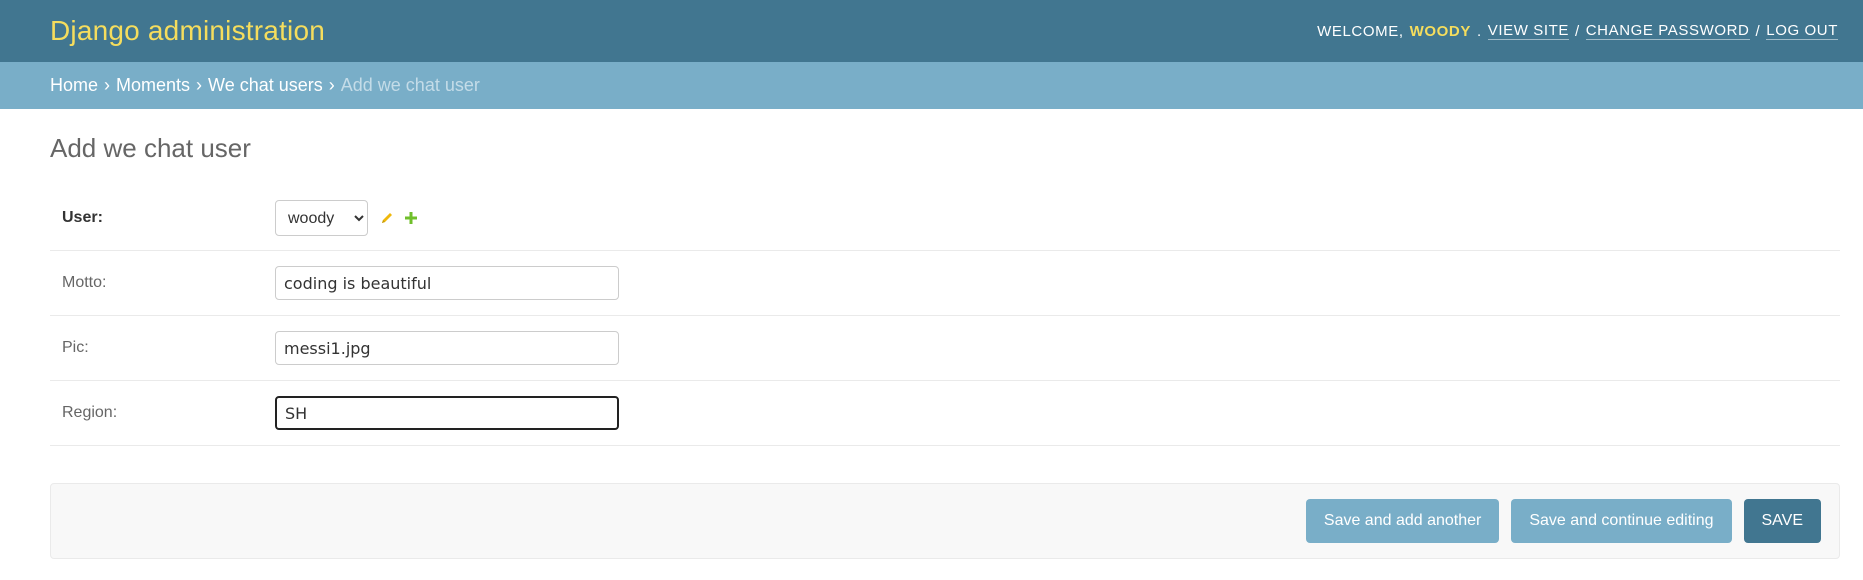 This screenshot has height=580, width=1863. What do you see at coordinates (84, 283) in the screenshot?
I see `motto-label: Motto:` at bounding box center [84, 283].